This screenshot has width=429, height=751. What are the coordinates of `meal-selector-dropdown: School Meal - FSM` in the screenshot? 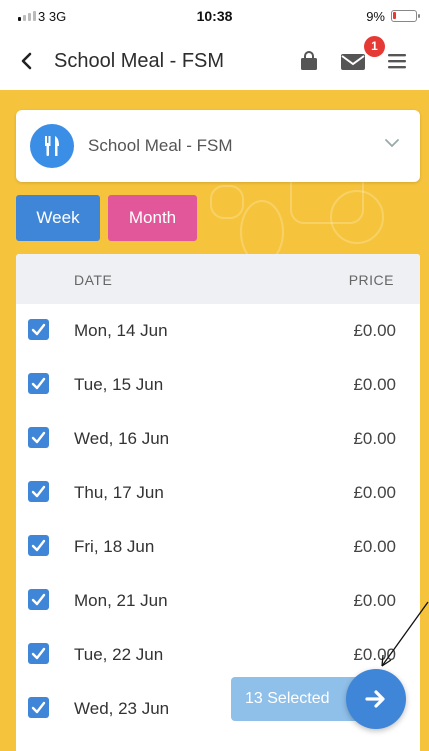 It's located at (218, 146).